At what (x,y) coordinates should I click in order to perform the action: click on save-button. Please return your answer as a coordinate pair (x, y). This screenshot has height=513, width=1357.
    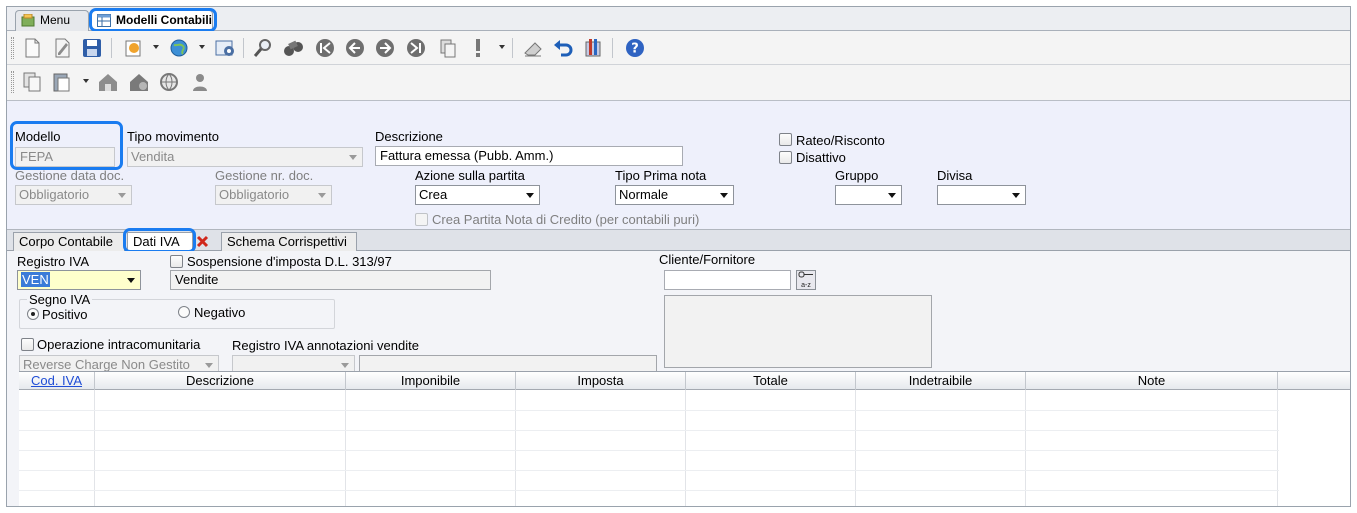
    Looking at the image, I should click on (92, 48).